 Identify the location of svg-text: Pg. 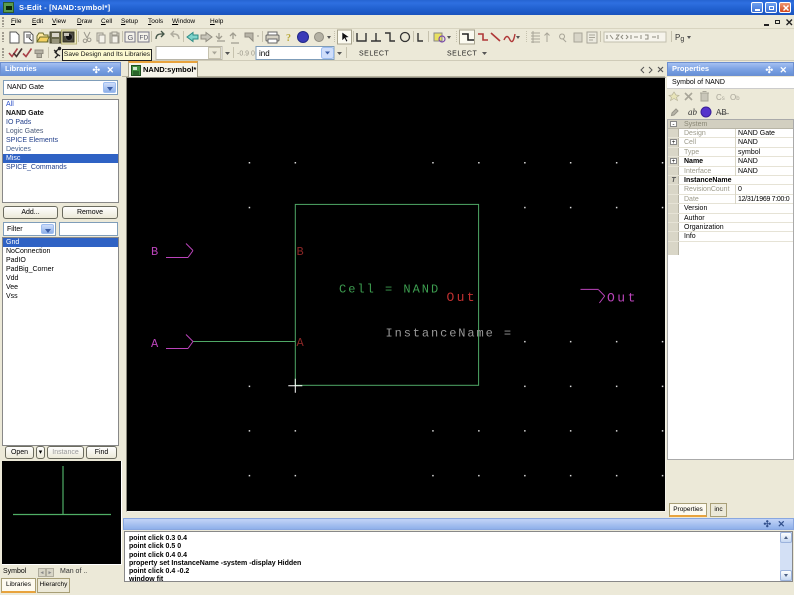
(679, 38).